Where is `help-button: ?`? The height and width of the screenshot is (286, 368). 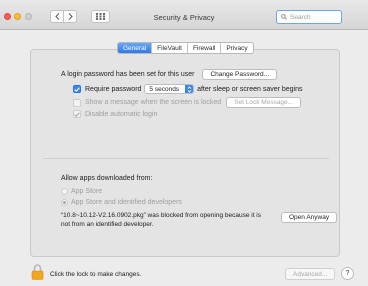 help-button: ? is located at coordinates (347, 273).